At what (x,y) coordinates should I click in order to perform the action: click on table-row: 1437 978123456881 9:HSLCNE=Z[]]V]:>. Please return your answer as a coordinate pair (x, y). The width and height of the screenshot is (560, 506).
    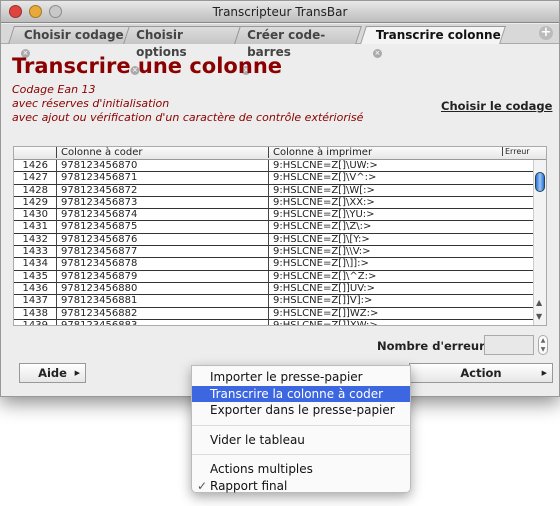
    Looking at the image, I should click on (280, 301).